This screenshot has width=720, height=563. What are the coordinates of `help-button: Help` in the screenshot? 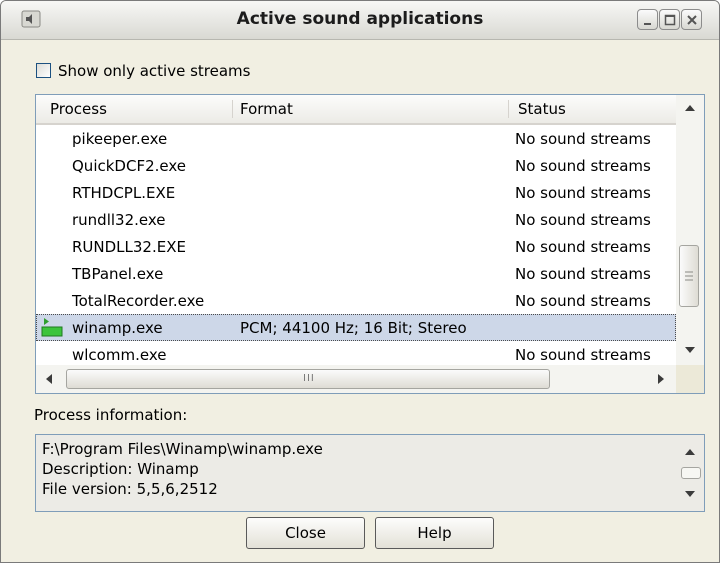 It's located at (434, 533).